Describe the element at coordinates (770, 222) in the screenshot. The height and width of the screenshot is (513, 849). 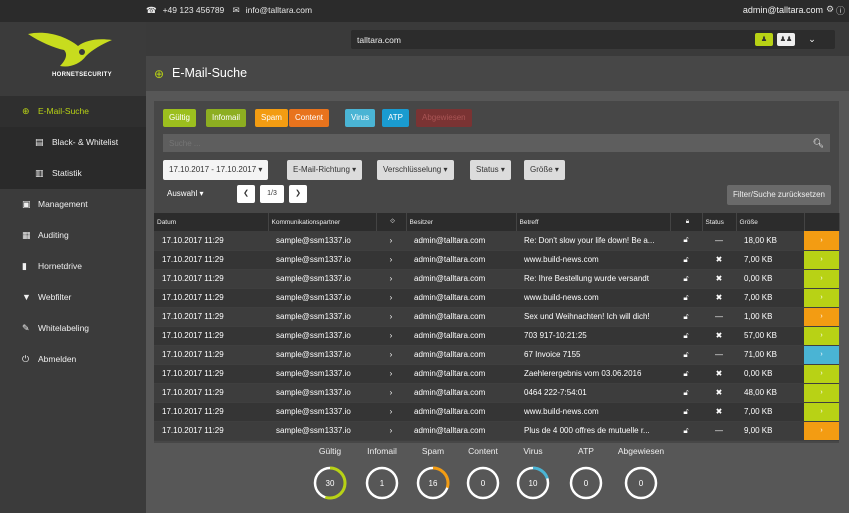
I see `column-header-7: Größe` at that location.